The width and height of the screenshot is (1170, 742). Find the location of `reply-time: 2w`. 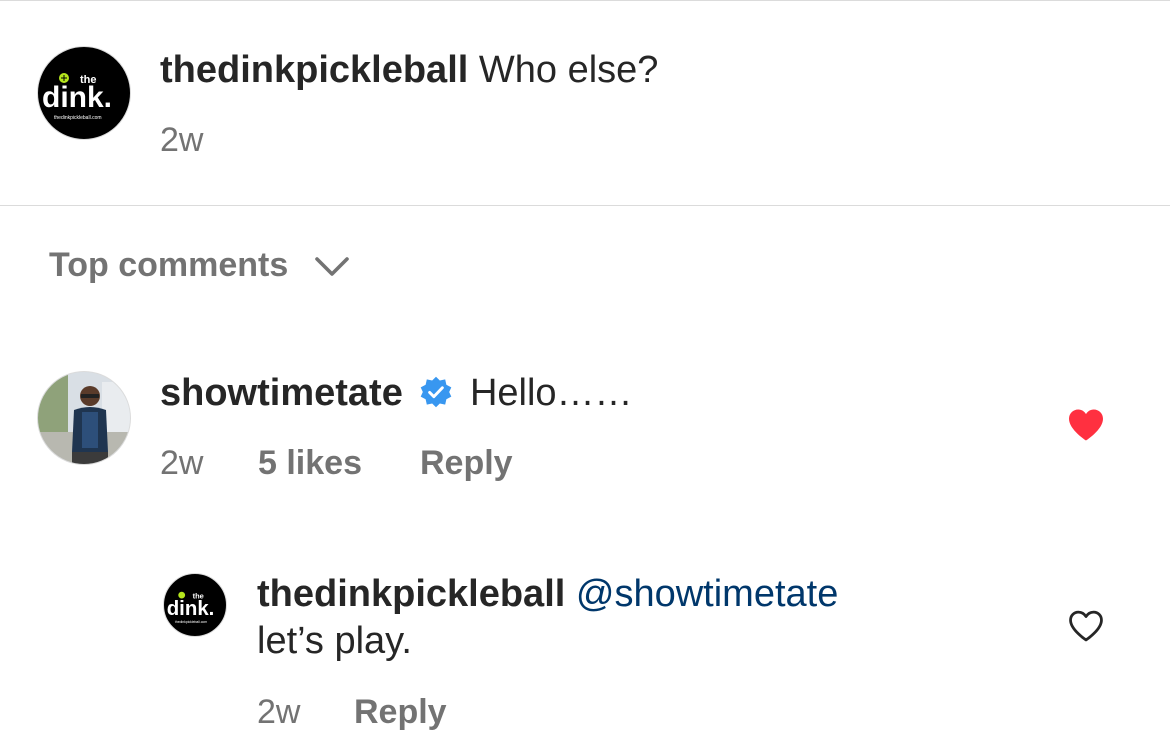

reply-time: 2w is located at coordinates (279, 712).